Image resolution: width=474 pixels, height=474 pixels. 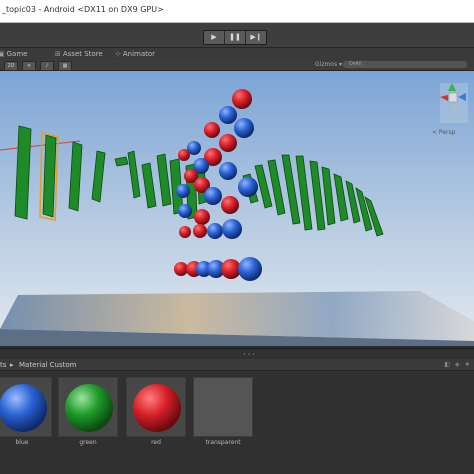 What do you see at coordinates (447, 364) in the screenshot?
I see `lock-icon: ◧` at bounding box center [447, 364].